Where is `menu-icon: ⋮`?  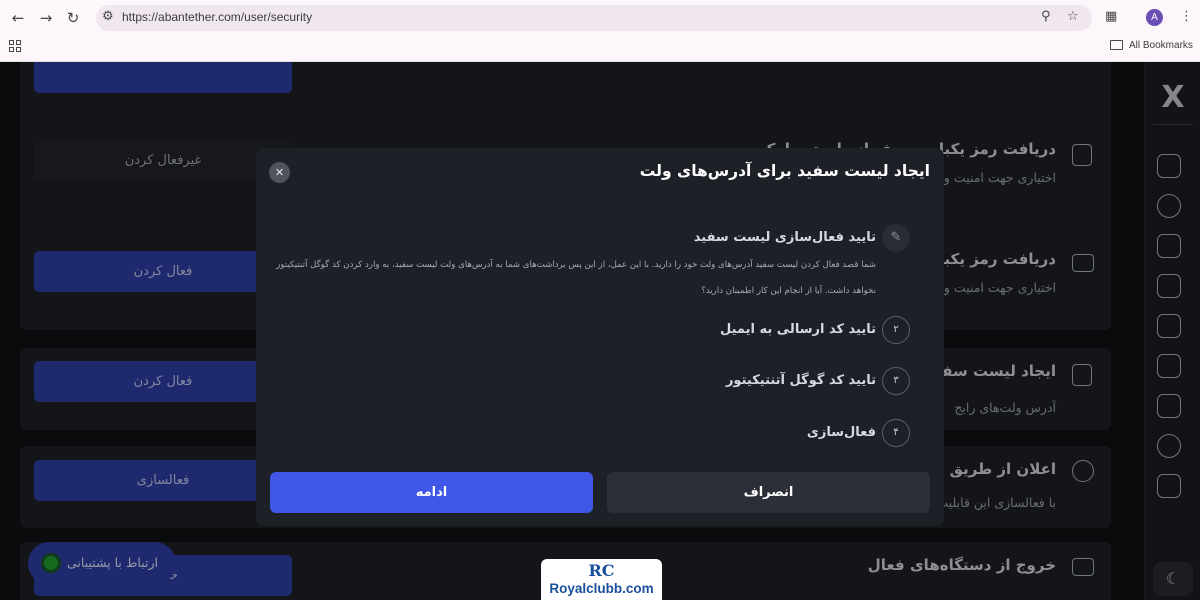 menu-icon: ⋮ is located at coordinates (1186, 17).